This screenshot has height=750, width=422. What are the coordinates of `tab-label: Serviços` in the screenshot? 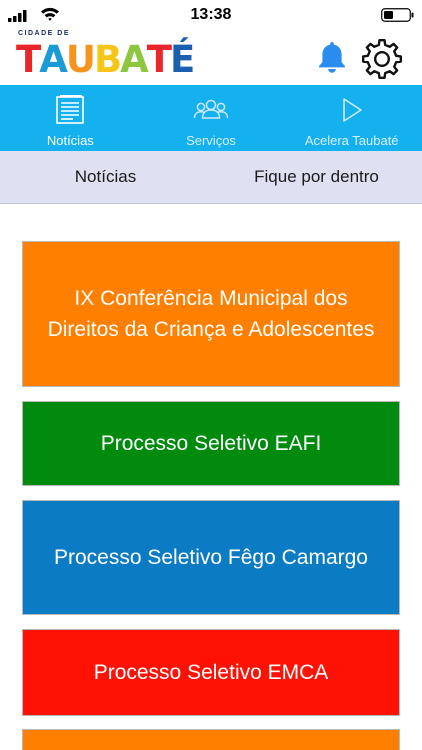 It's located at (211, 140).